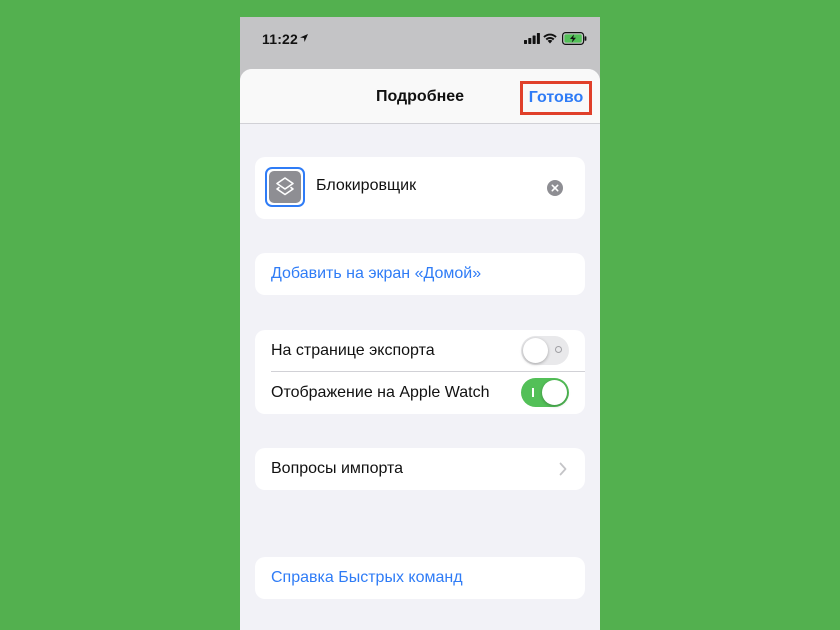  What do you see at coordinates (420, 188) in the screenshot?
I see `shortcut-name-group: Блокировщик` at bounding box center [420, 188].